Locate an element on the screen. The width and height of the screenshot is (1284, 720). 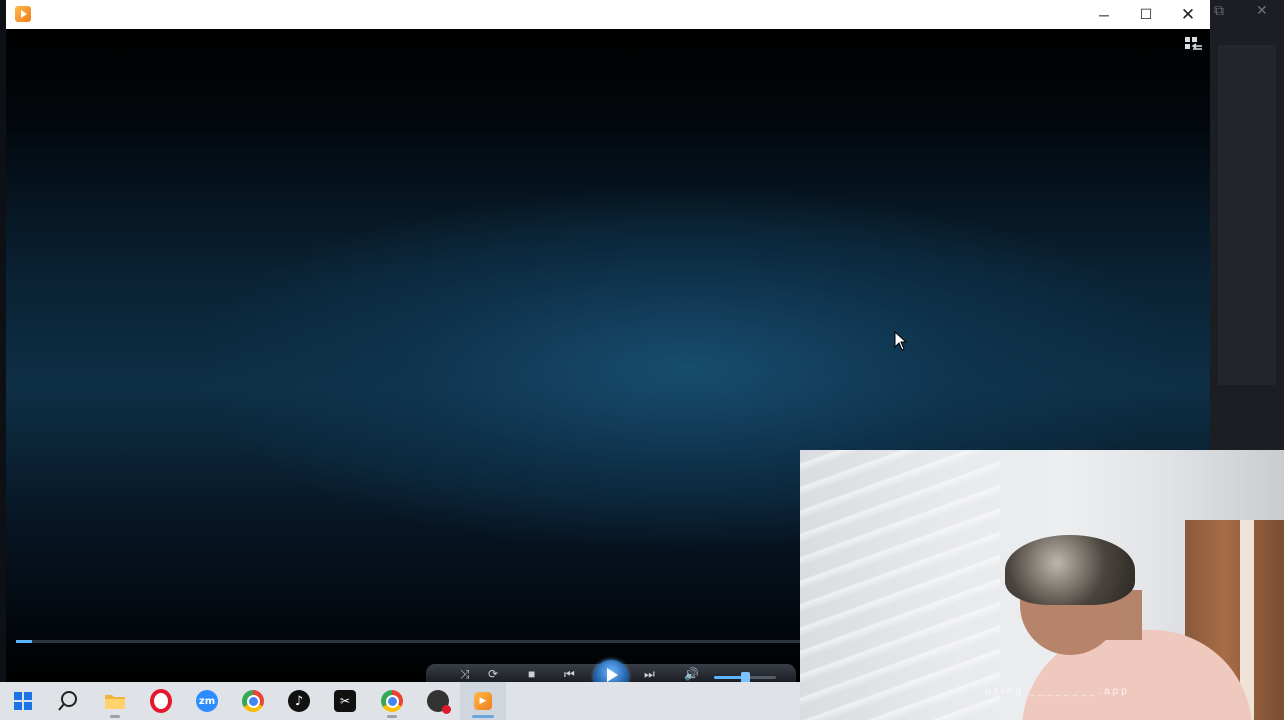
previous-button: ⏮ is located at coordinates (569, 674).